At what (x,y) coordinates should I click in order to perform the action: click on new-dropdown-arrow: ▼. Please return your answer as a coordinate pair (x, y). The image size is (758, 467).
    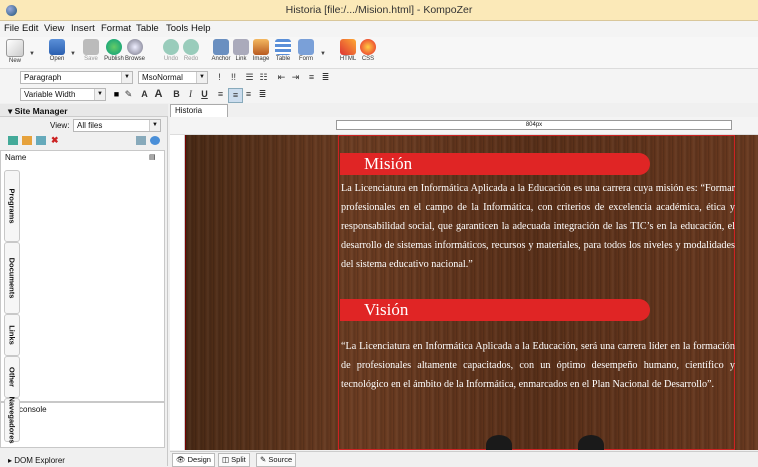
    Looking at the image, I should click on (32, 54).